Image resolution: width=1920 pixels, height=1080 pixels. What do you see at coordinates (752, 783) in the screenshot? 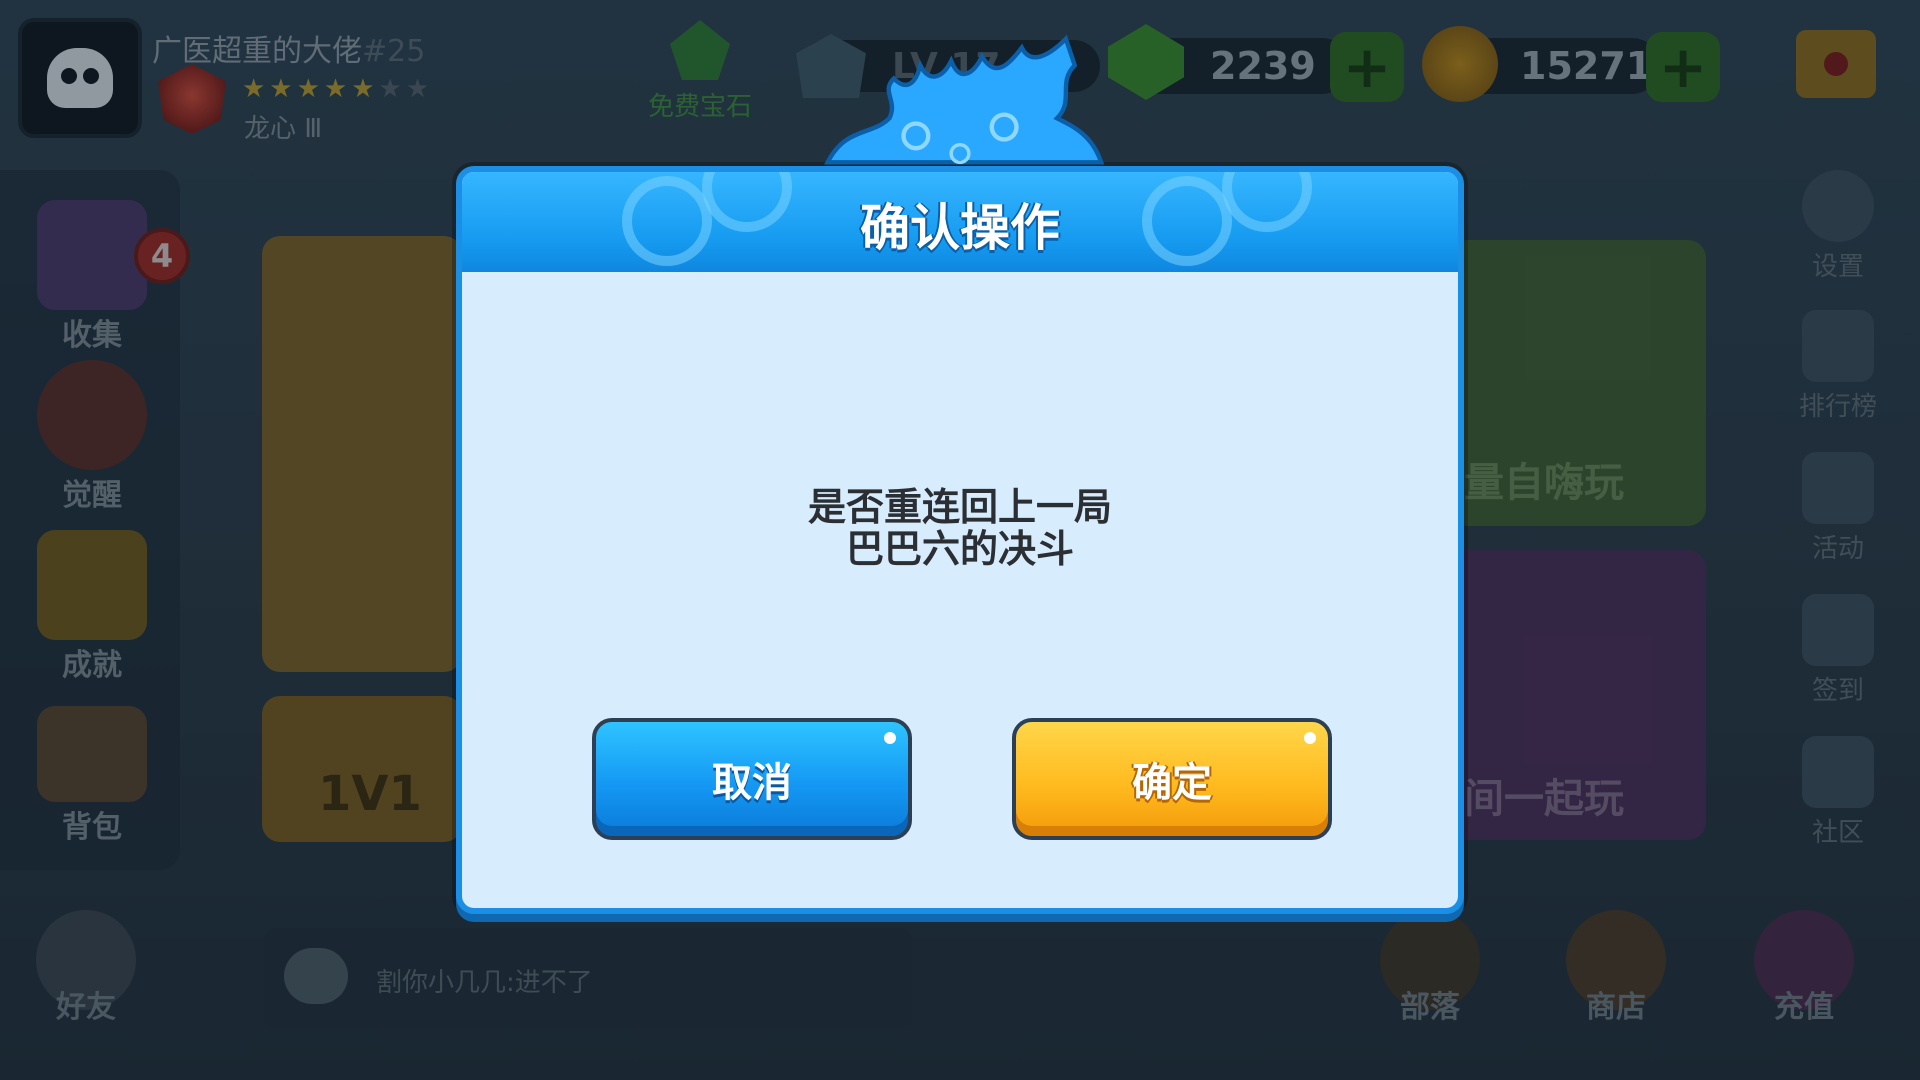
I see `cancel-button-label: 取消` at bounding box center [752, 783].